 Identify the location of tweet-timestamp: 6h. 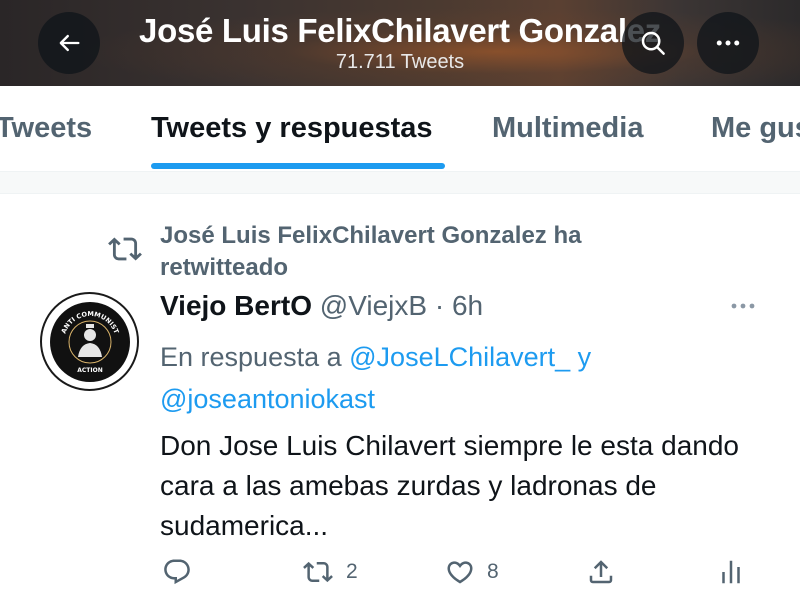
(467, 305).